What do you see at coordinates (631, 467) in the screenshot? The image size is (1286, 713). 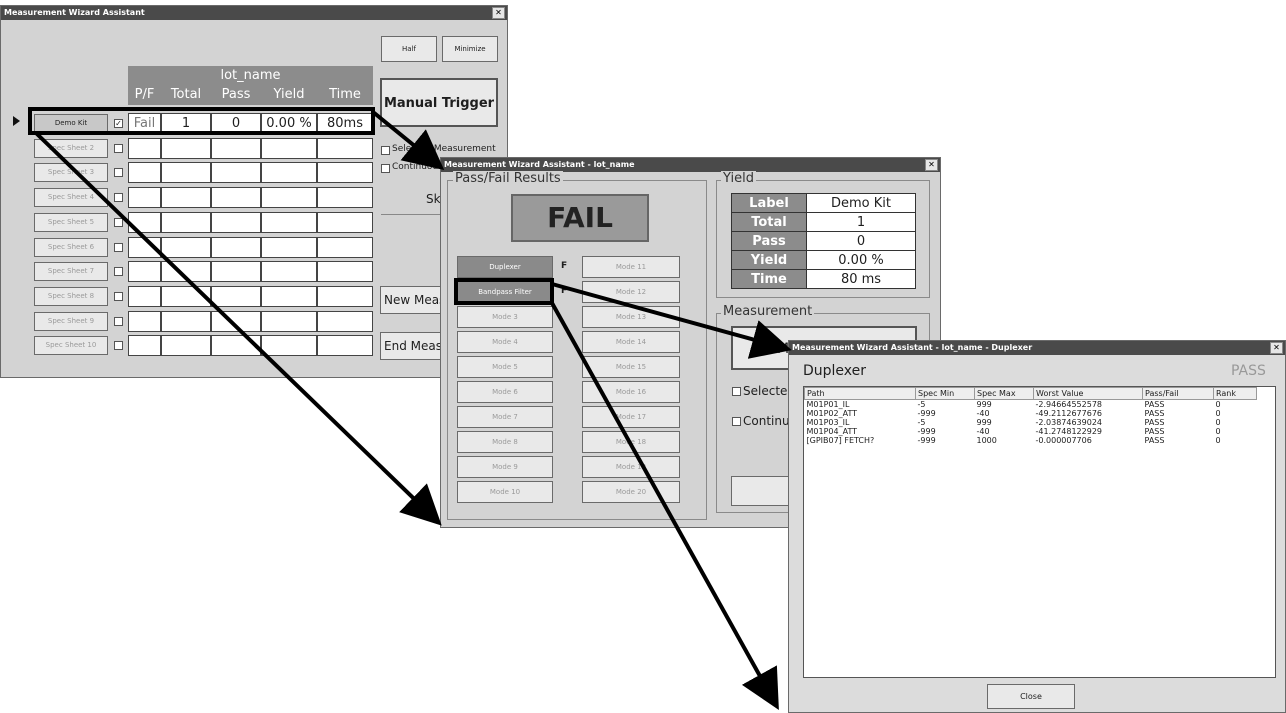 I see `mode-button: Mode 19` at bounding box center [631, 467].